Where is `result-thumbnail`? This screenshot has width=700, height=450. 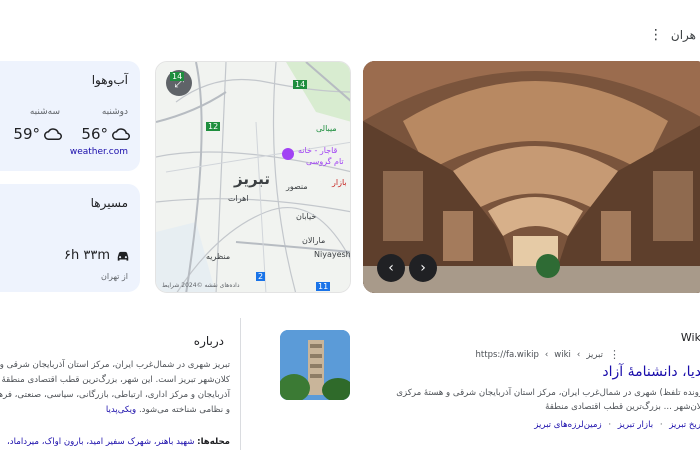
result-thumbnail is located at coordinates (315, 365).